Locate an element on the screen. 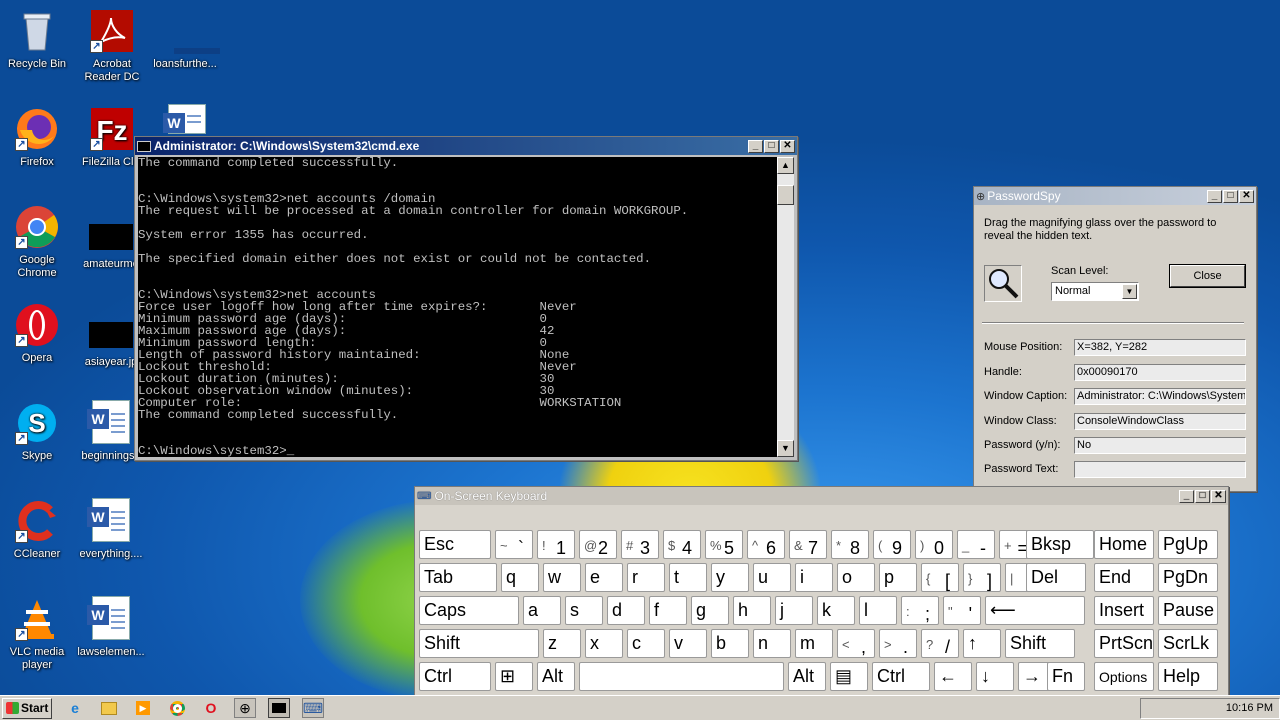  osk-key: ? / is located at coordinates (940, 643).